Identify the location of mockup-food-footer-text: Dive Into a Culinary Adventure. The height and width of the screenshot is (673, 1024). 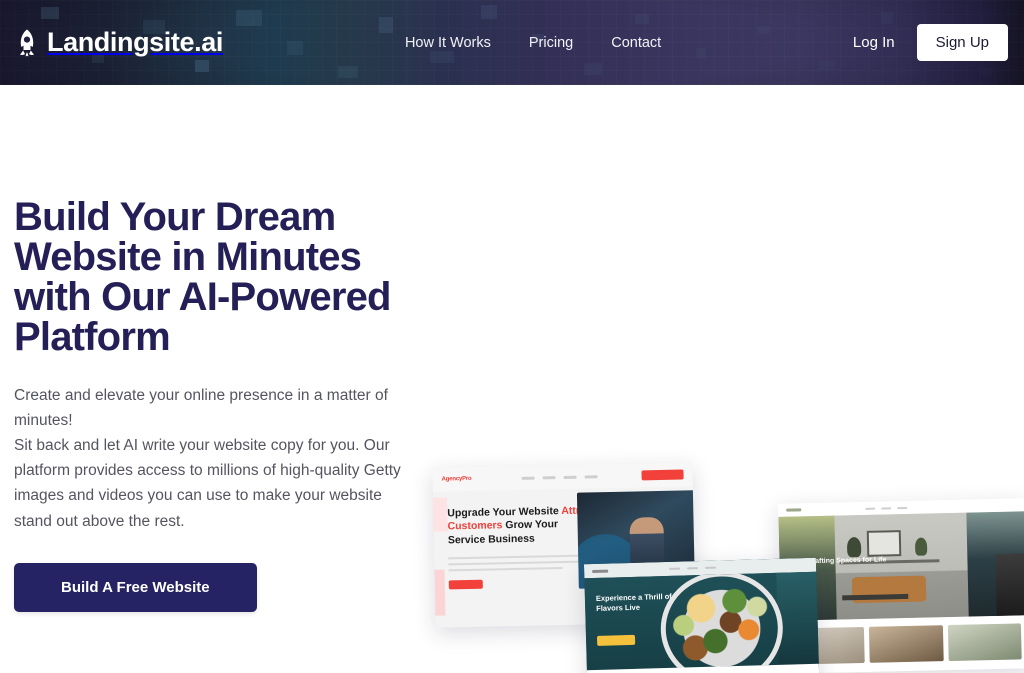
(730, 671).